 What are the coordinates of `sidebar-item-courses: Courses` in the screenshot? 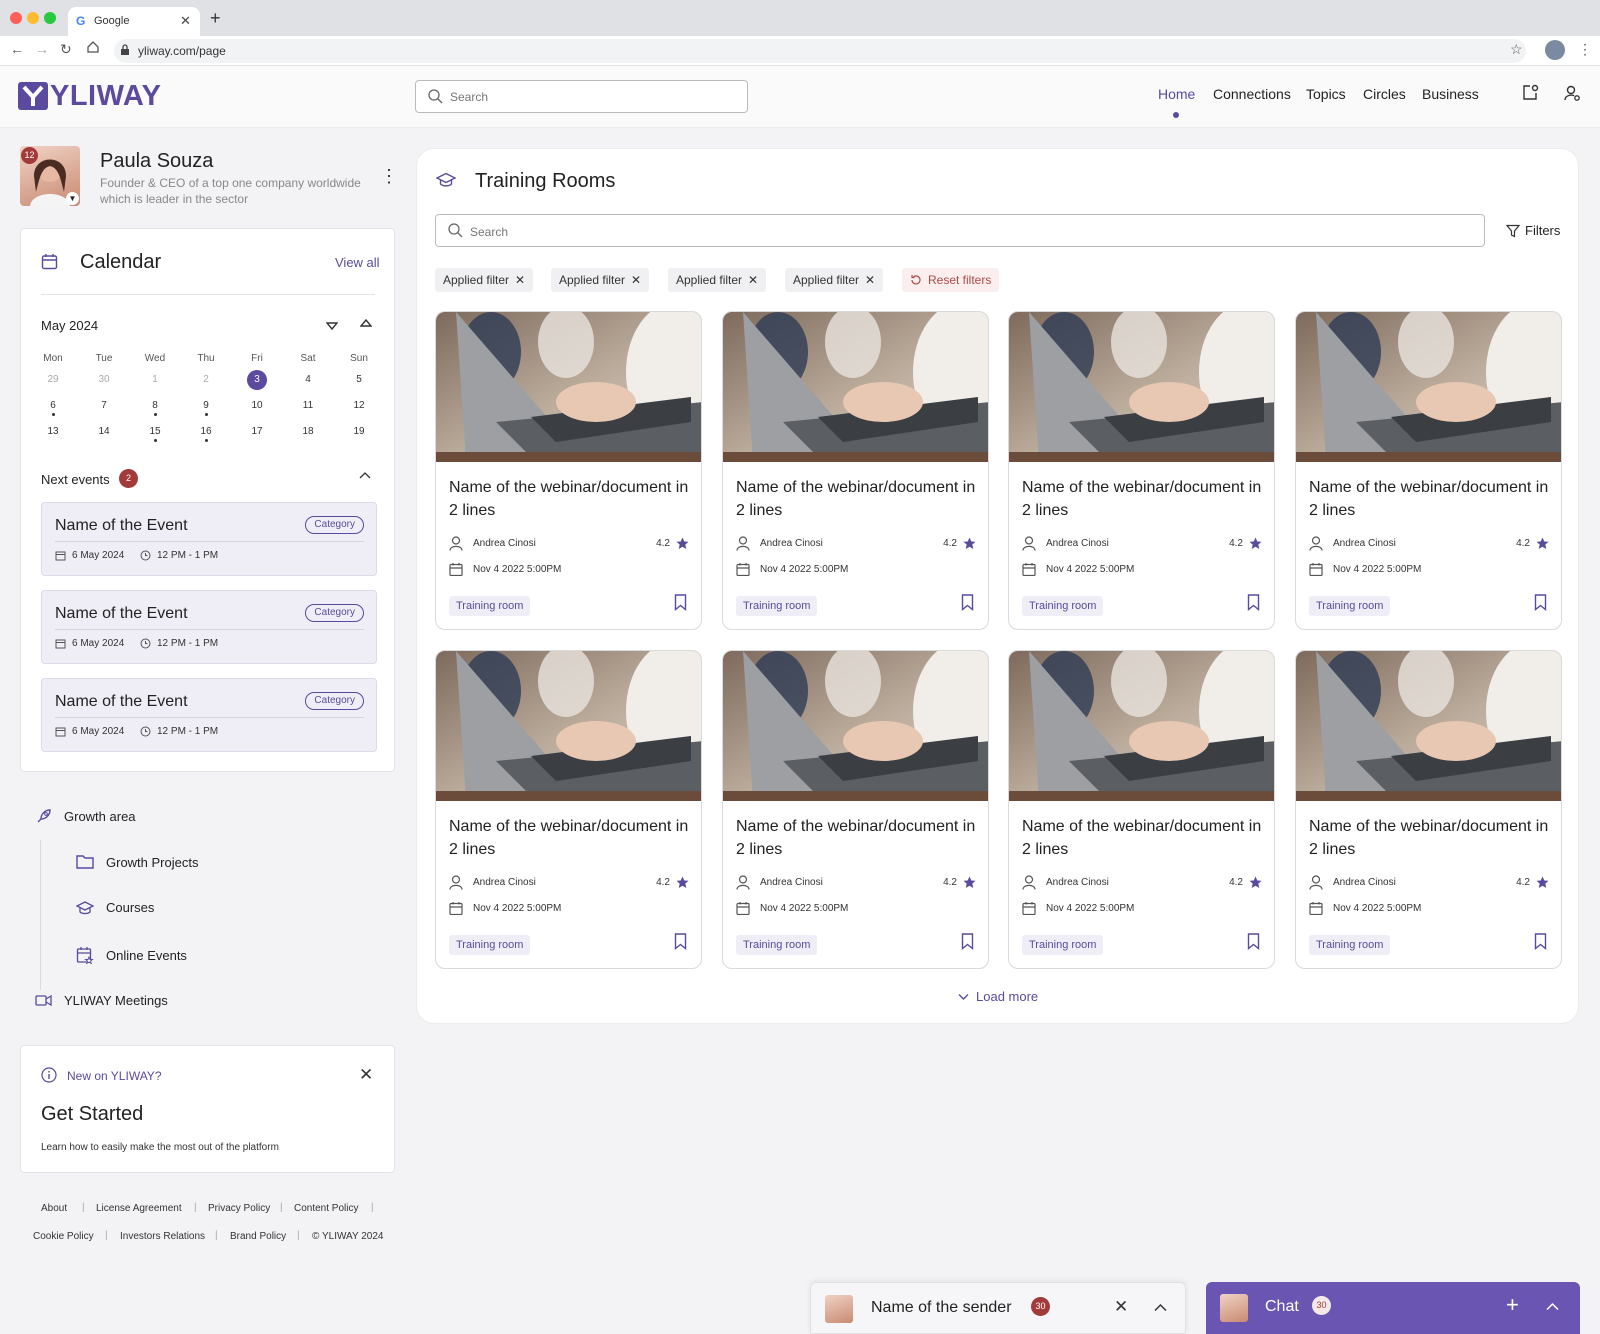 It's located at (115, 907).